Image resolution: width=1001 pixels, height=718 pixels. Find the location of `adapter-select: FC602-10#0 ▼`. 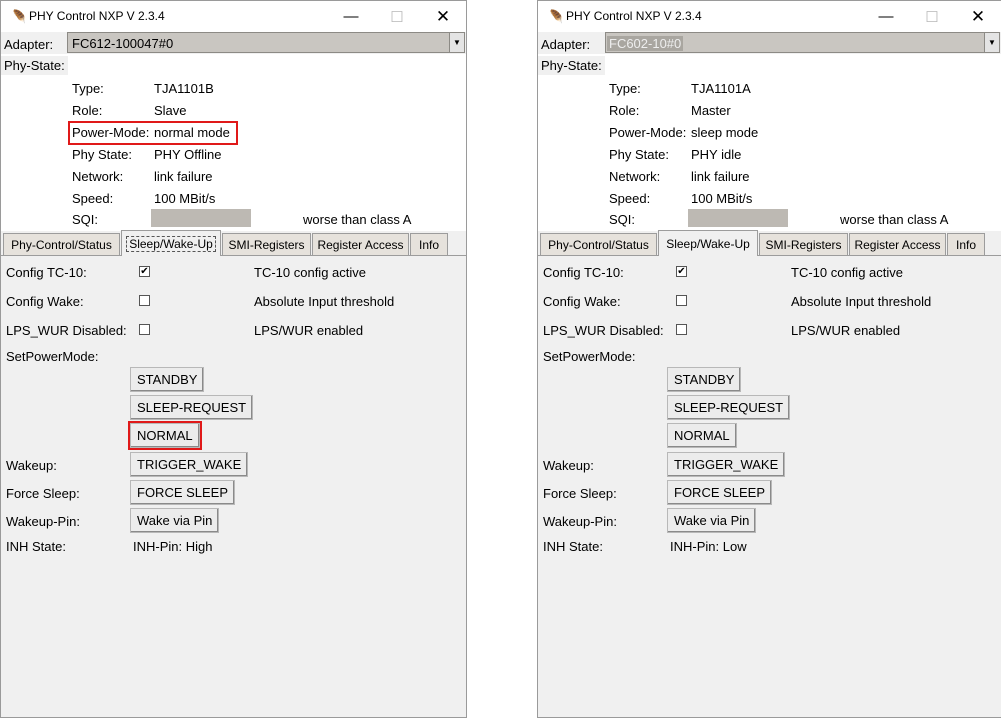

adapter-select: FC602-10#0 ▼ is located at coordinates (802, 42).